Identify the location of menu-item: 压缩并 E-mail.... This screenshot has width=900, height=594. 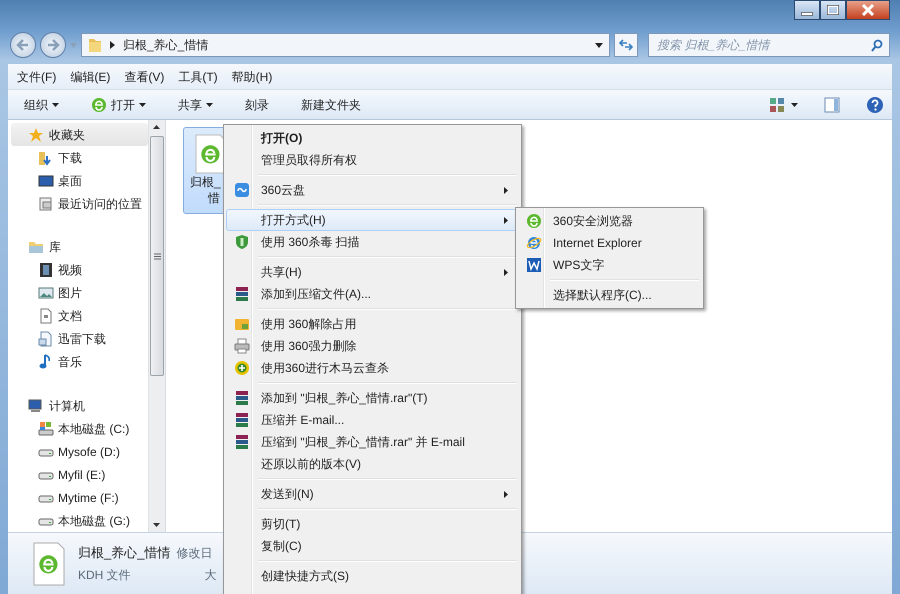
(372, 420).